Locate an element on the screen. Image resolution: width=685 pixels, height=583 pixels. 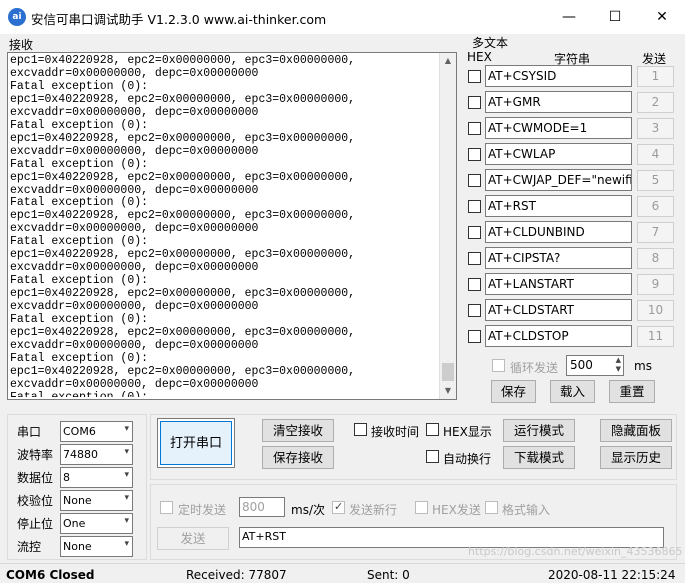
hex-send-checkbox is located at coordinates (421, 507).